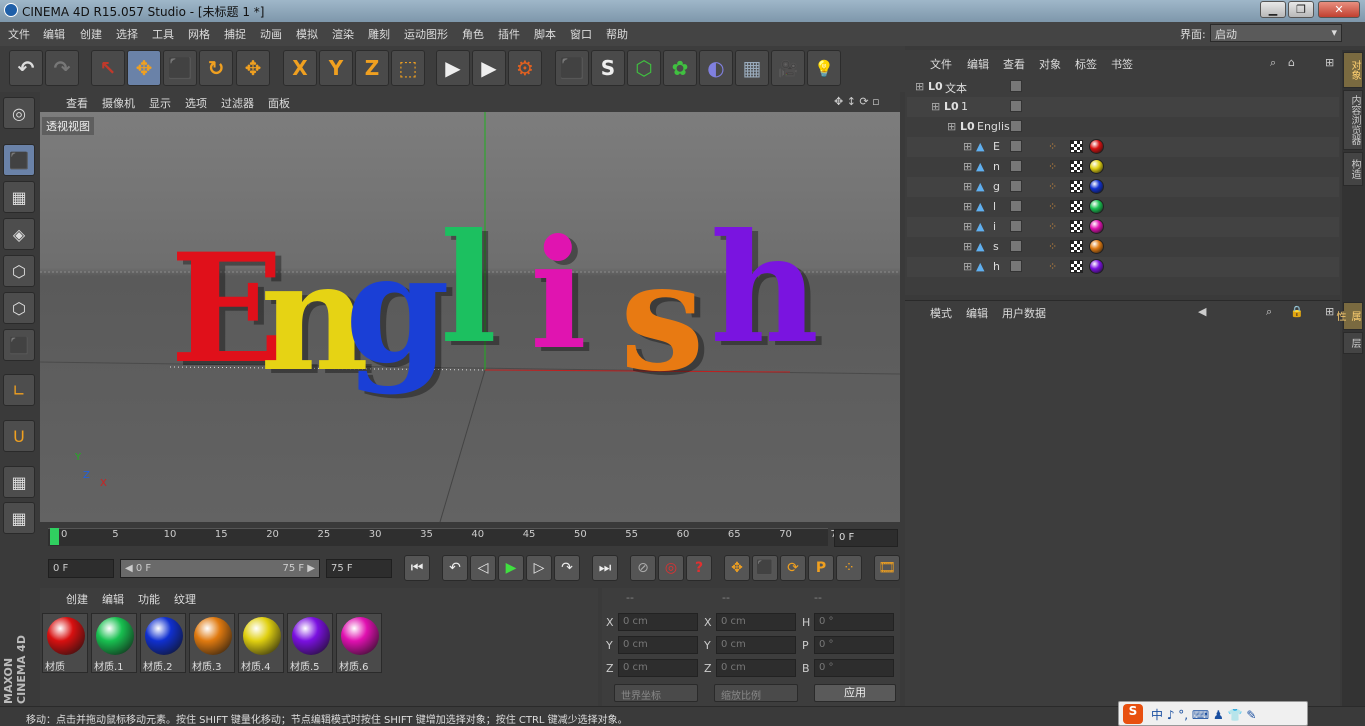  I want to click on tab-content-browser: 内容浏览器, so click(1353, 120).